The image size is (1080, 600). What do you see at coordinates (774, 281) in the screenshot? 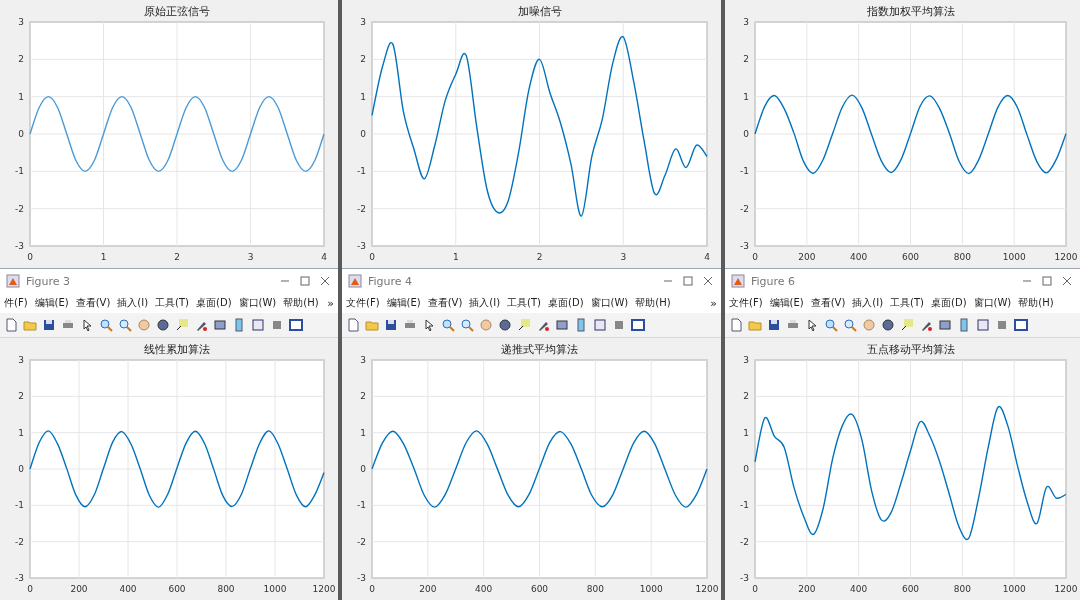
I see `window-title: Figure 6` at bounding box center [774, 281].